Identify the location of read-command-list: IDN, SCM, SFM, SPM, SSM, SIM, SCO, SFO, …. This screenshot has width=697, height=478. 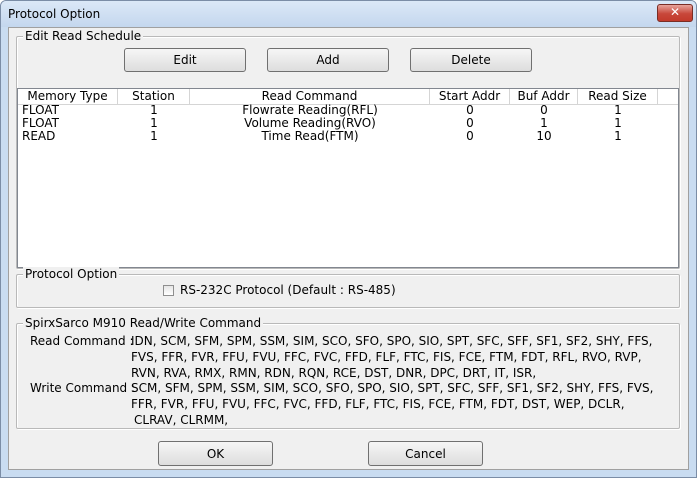
(391, 357).